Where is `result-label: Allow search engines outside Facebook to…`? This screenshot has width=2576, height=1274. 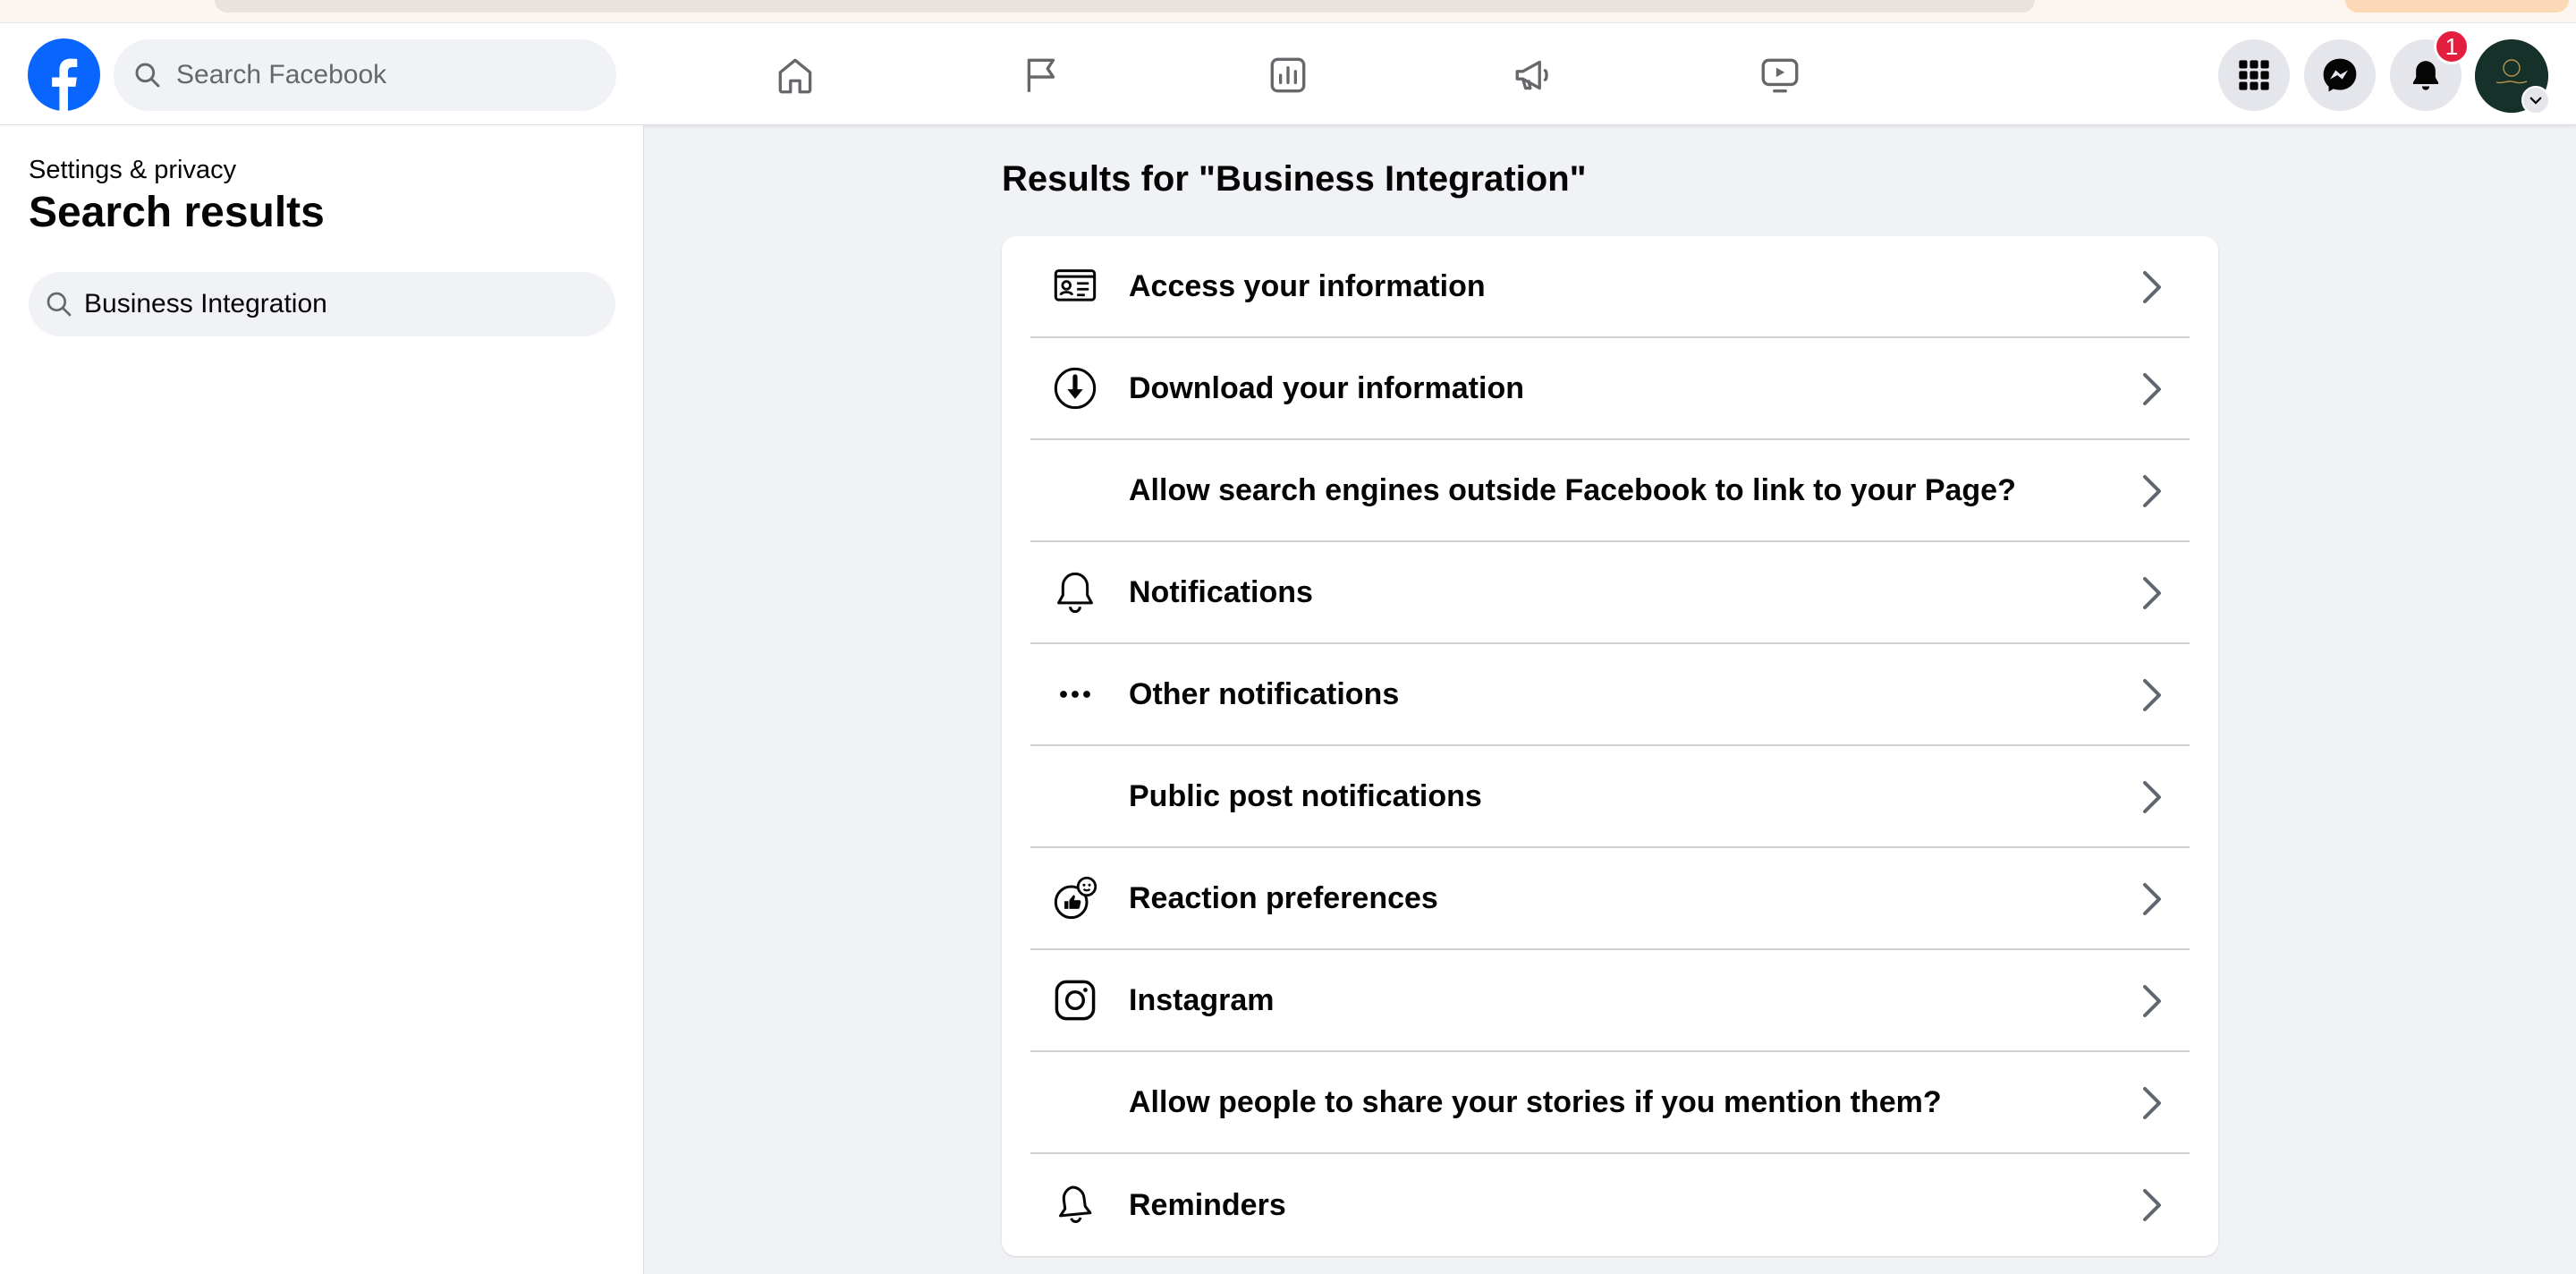
result-label: Allow search engines outside Facebook to… is located at coordinates (1572, 490).